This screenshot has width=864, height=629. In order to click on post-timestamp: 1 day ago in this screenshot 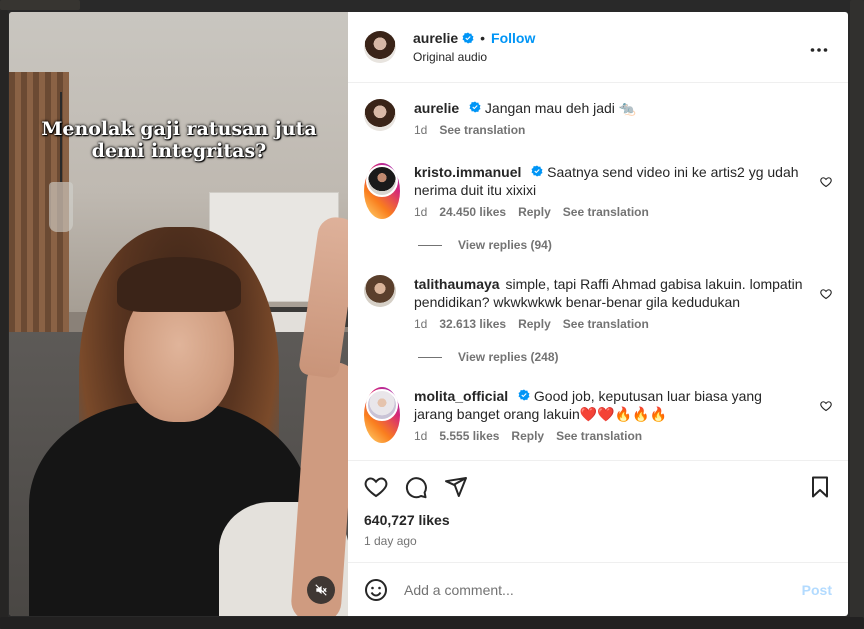, I will do `click(598, 548)`.